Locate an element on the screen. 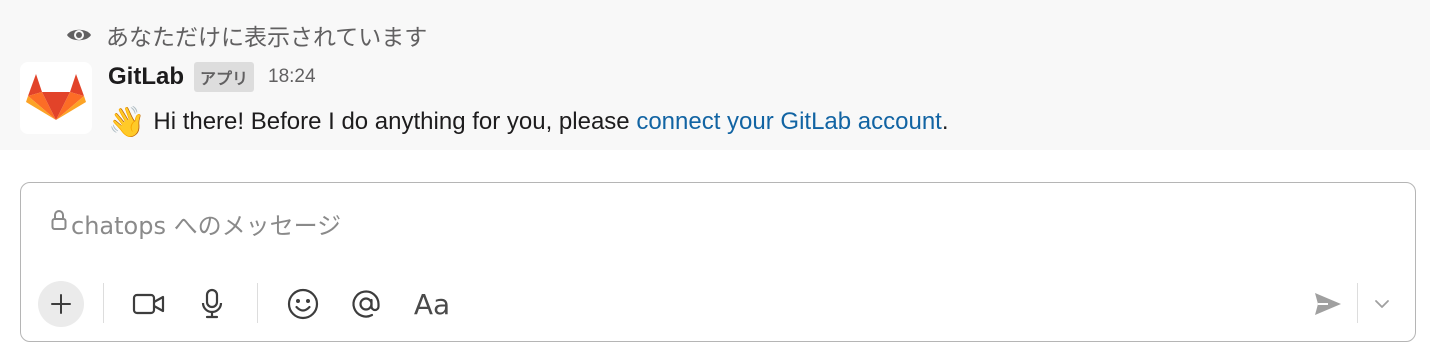 Image resolution: width=1430 pixels, height=354 pixels. video-clip-button is located at coordinates (149, 304).